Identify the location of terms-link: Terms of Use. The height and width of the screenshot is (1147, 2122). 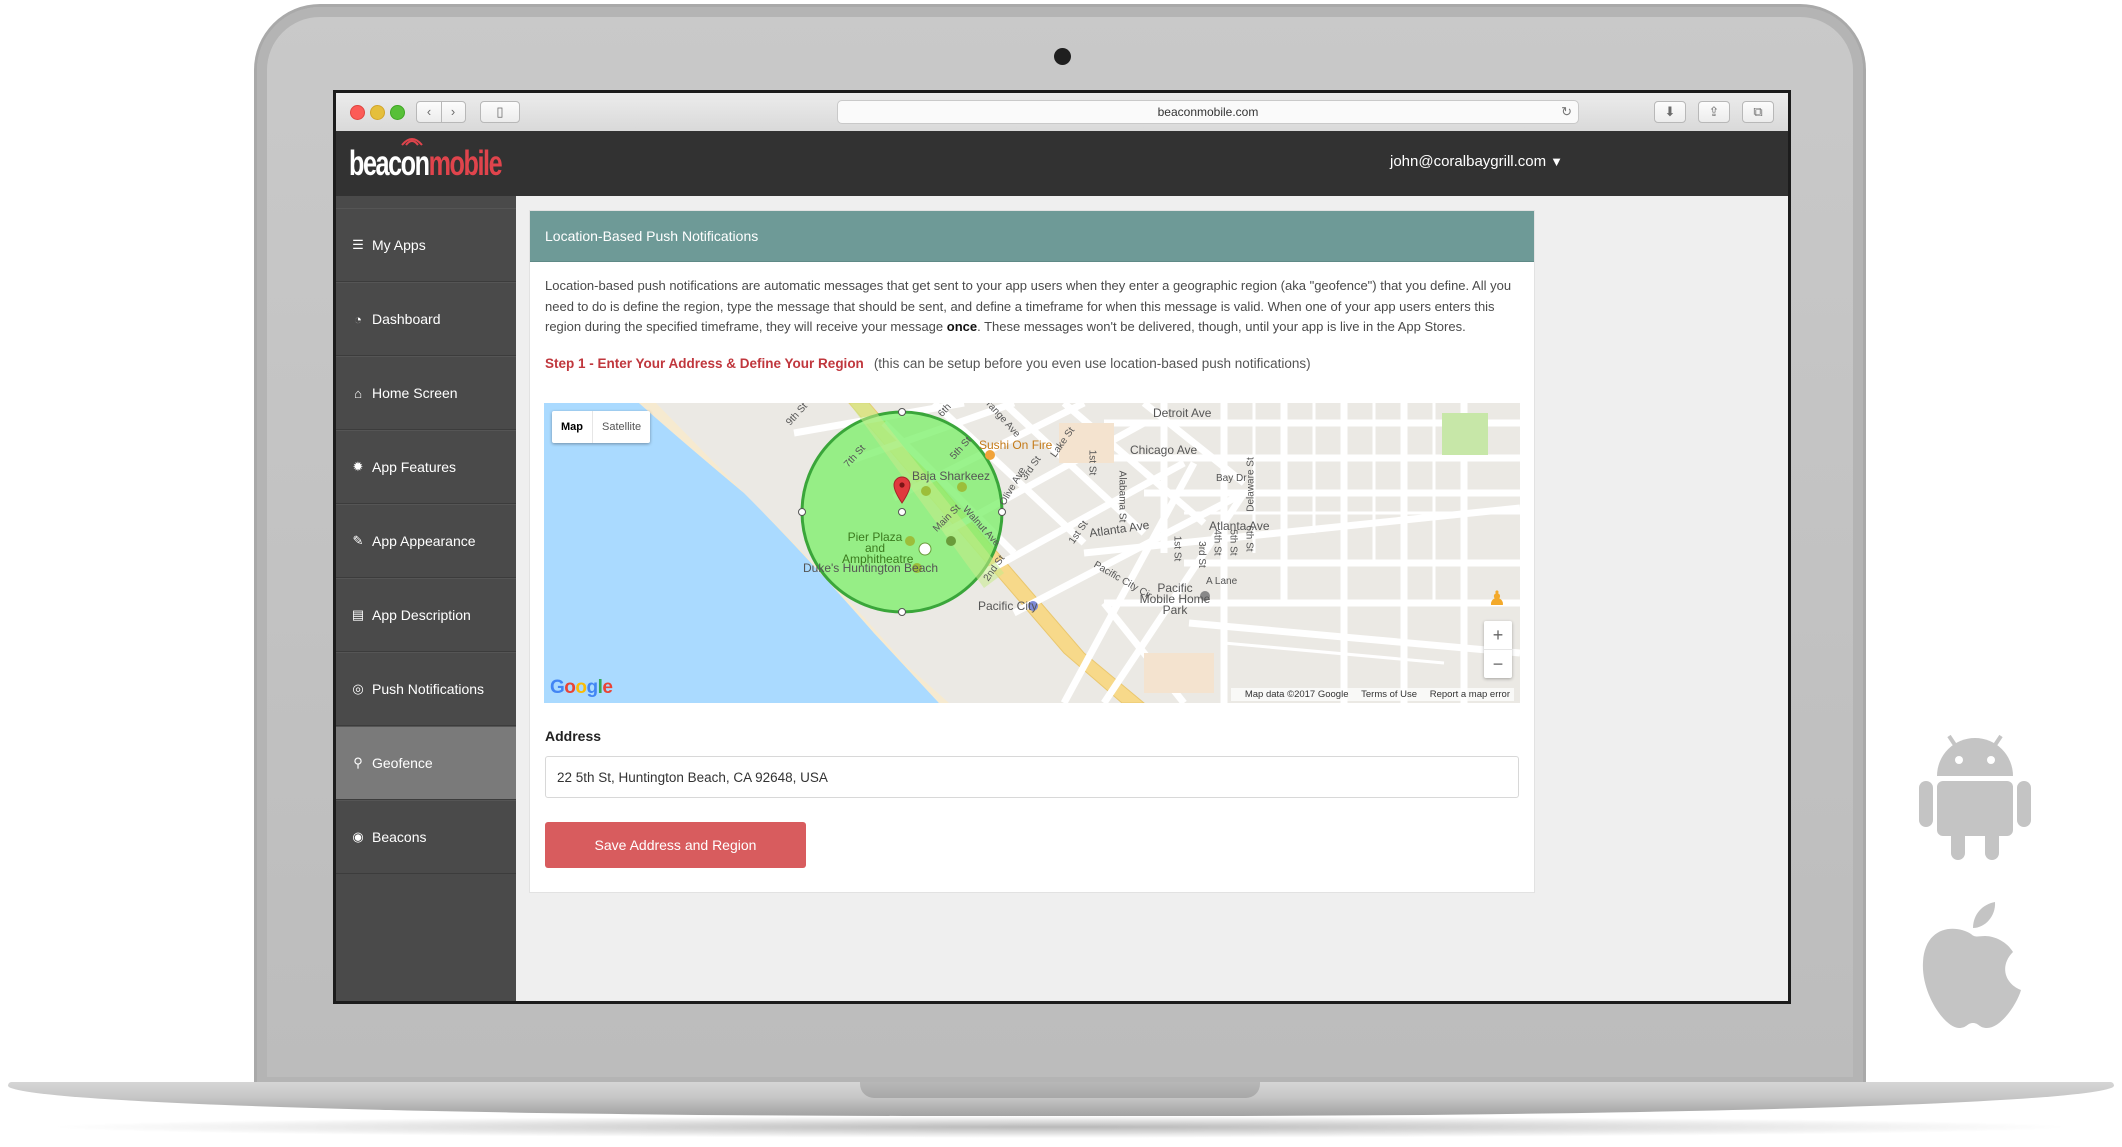
(1389, 694).